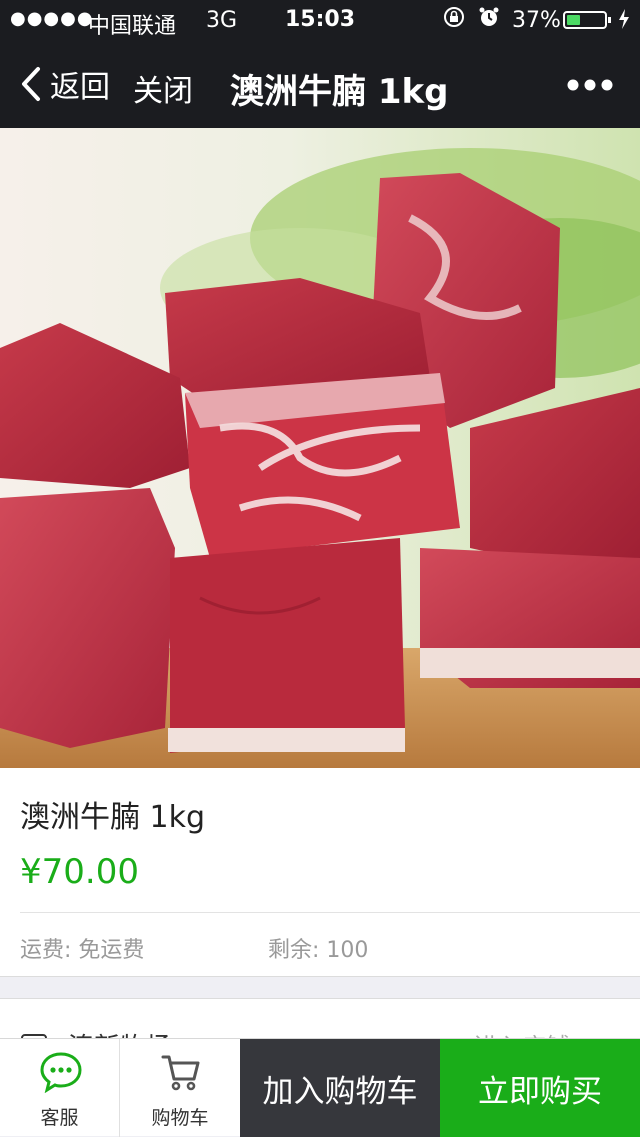  I want to click on status-bar: ●●●●● 中国联通 3G 15:03 37%, so click(320, 20).